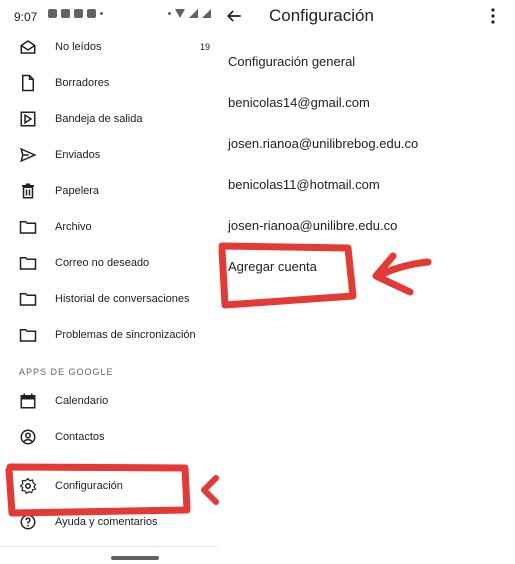 Image resolution: width=515 pixels, height=564 pixels. I want to click on settings-row-label: josen.rianoa@unilibrebog.edu.co, so click(323, 143).